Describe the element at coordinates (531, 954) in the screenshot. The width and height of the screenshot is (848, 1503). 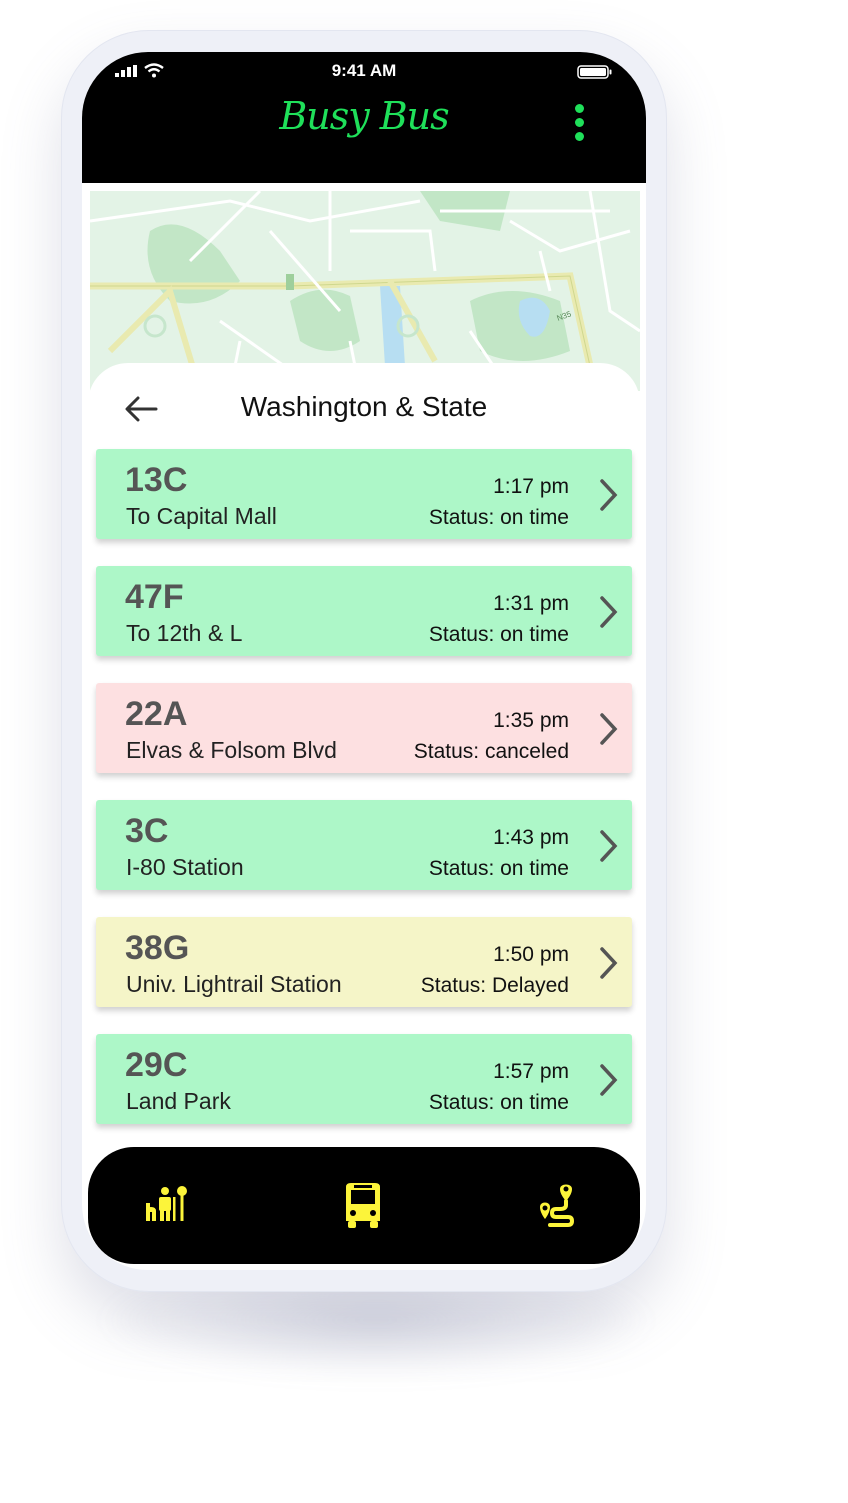
I see `arrival-time: 1:50 pm` at that location.